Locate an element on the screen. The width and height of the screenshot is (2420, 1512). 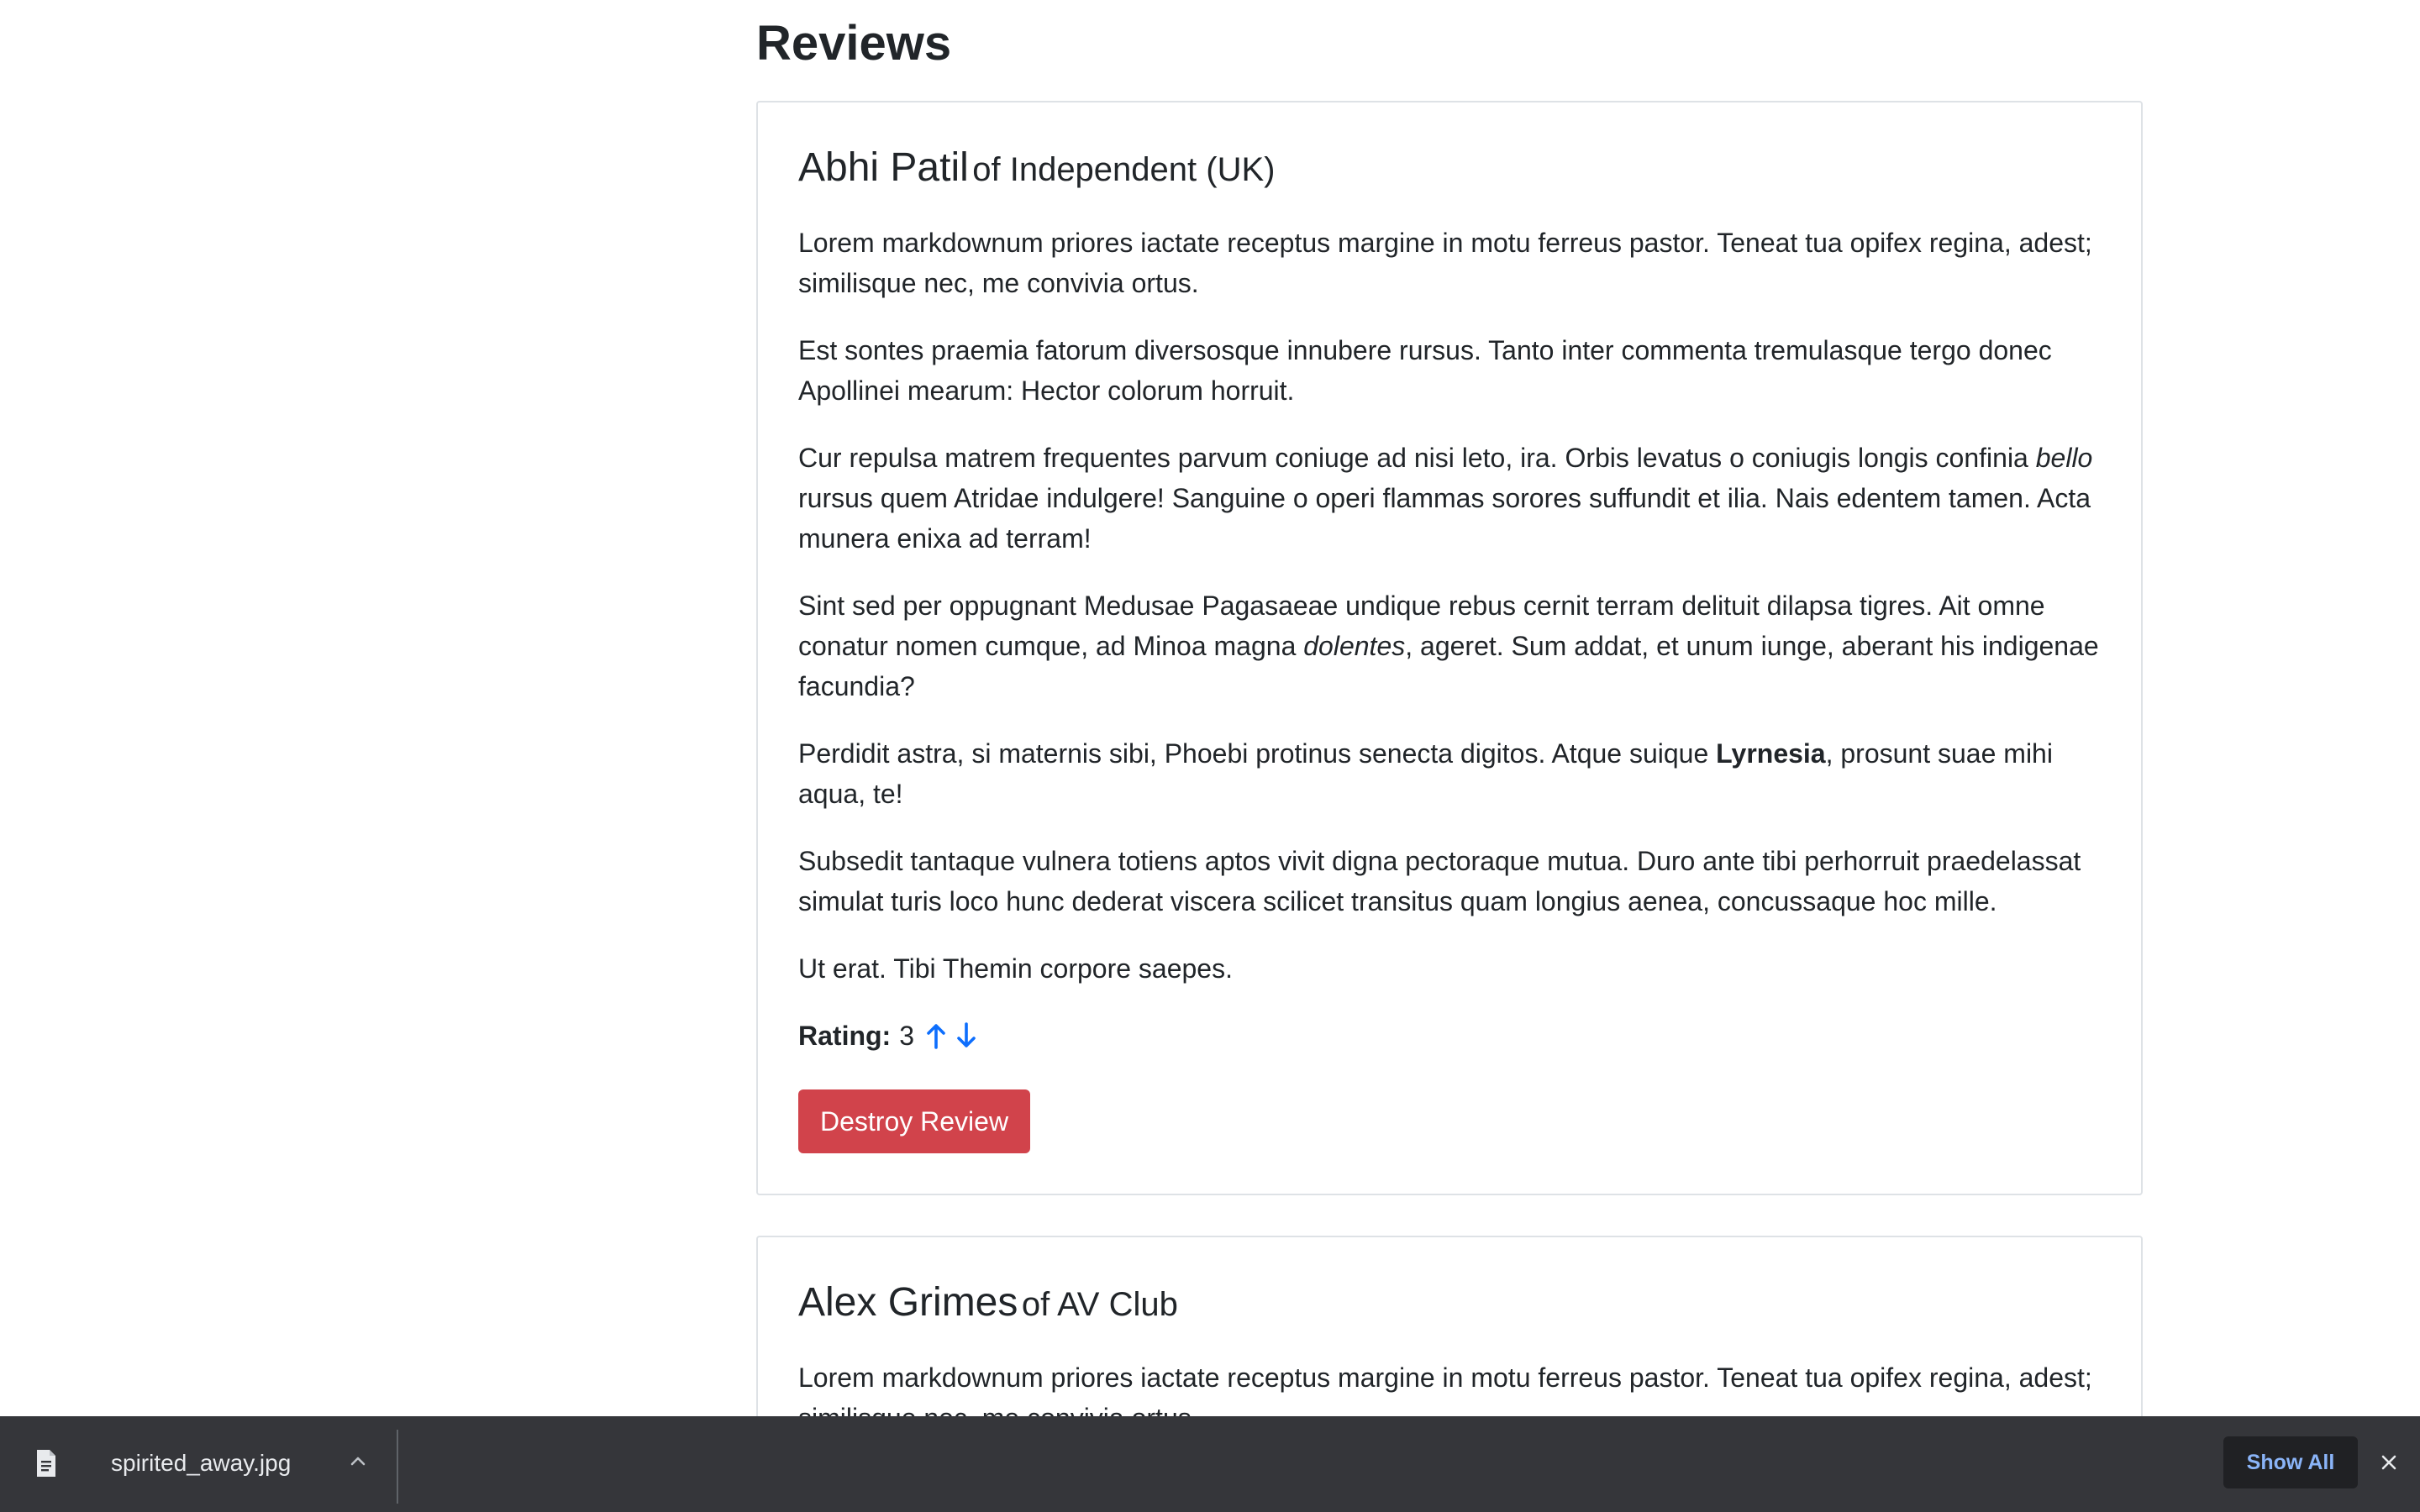
arrow-down-icon is located at coordinates (966, 1036).